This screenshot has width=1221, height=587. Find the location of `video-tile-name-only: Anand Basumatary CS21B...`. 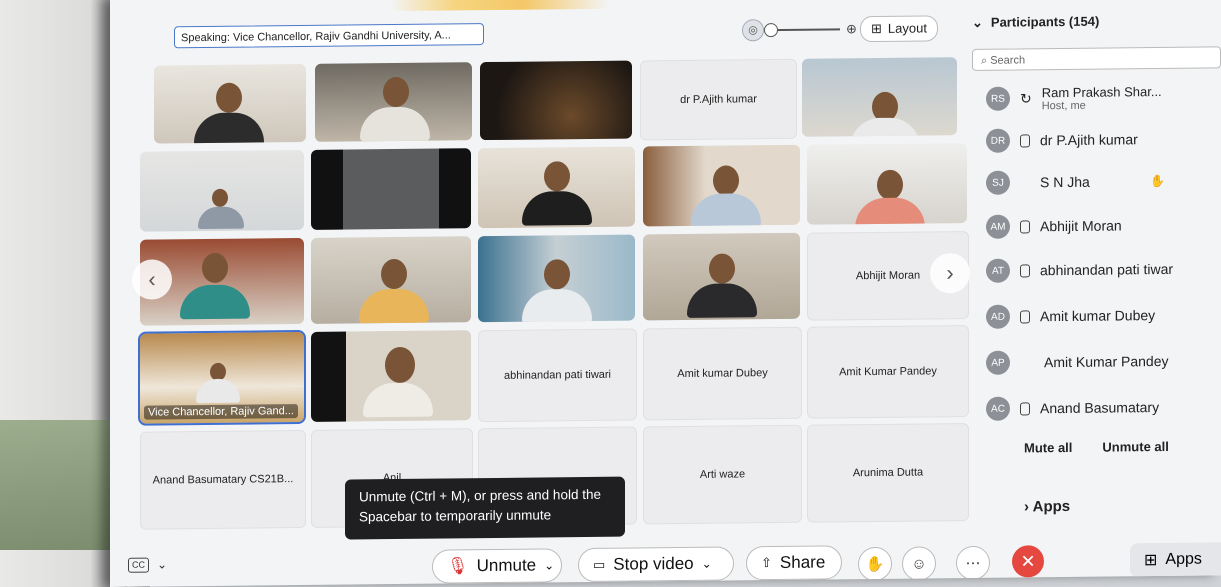

video-tile-name-only: Anand Basumatary CS21B... is located at coordinates (223, 479).